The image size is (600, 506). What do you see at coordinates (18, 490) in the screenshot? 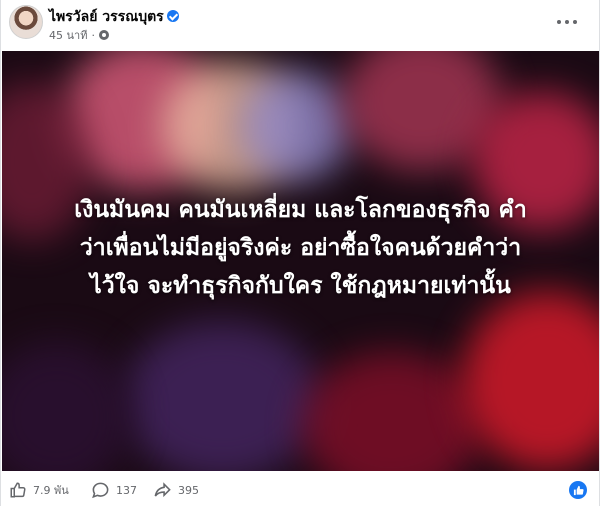
I see `thumbs-up-icon` at bounding box center [18, 490].